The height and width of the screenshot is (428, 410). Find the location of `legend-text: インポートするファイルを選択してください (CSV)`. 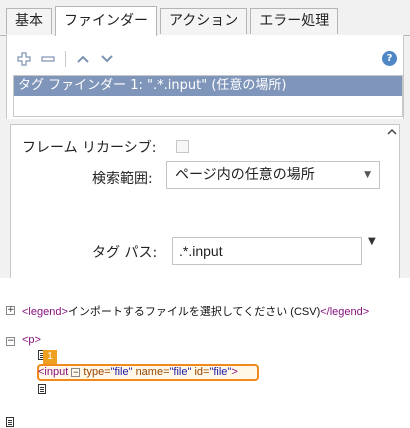

legend-text: インポートするファイルを選択してください (CSV) is located at coordinates (194, 312).